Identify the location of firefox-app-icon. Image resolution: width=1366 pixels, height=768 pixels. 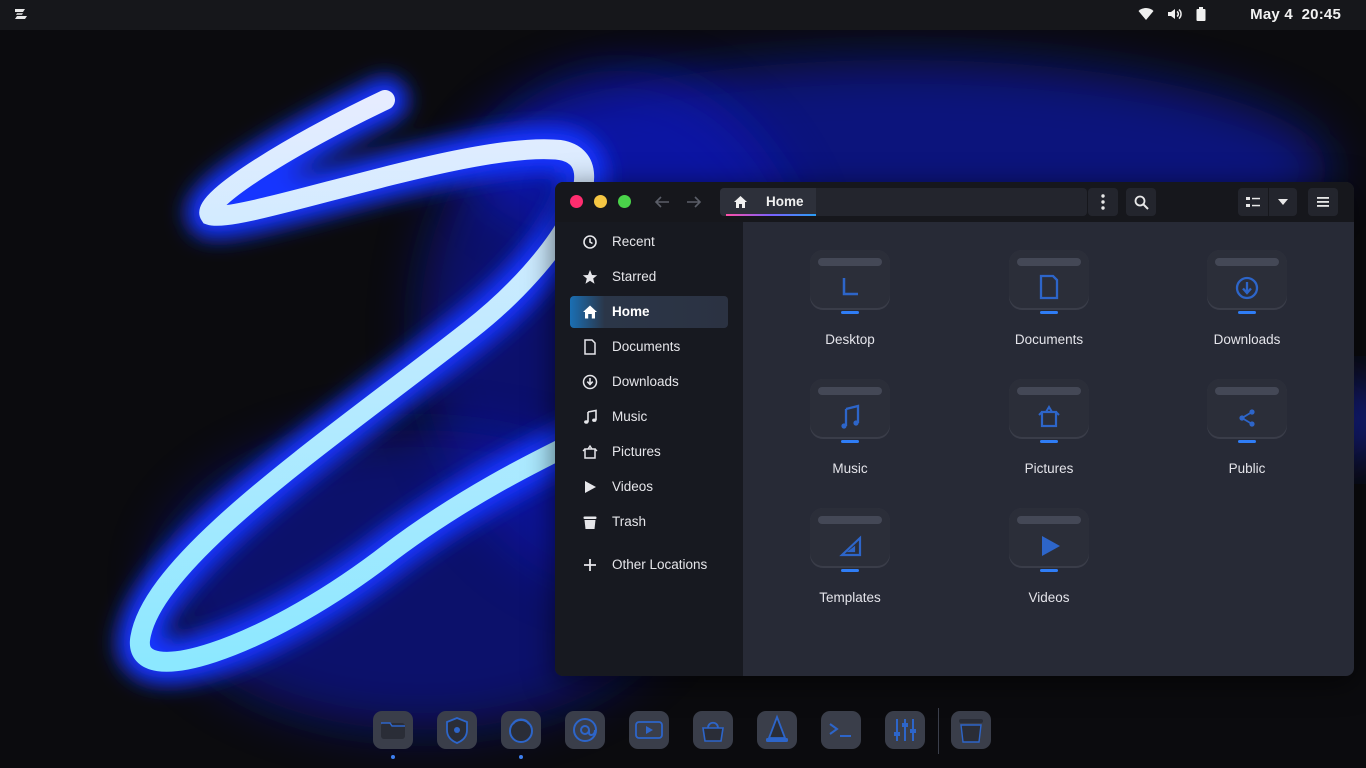
(521, 730).